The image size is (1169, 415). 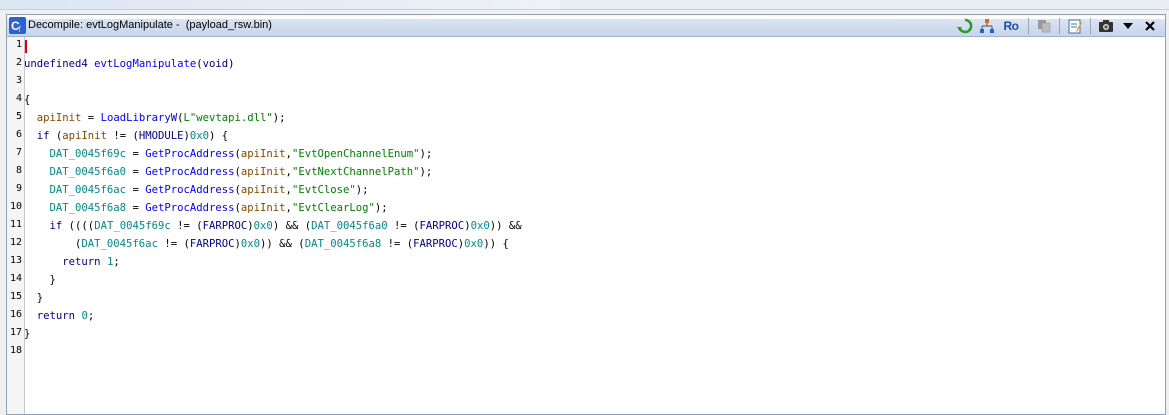 What do you see at coordinates (987, 26) in the screenshot?
I see `function-graph-icon` at bounding box center [987, 26].